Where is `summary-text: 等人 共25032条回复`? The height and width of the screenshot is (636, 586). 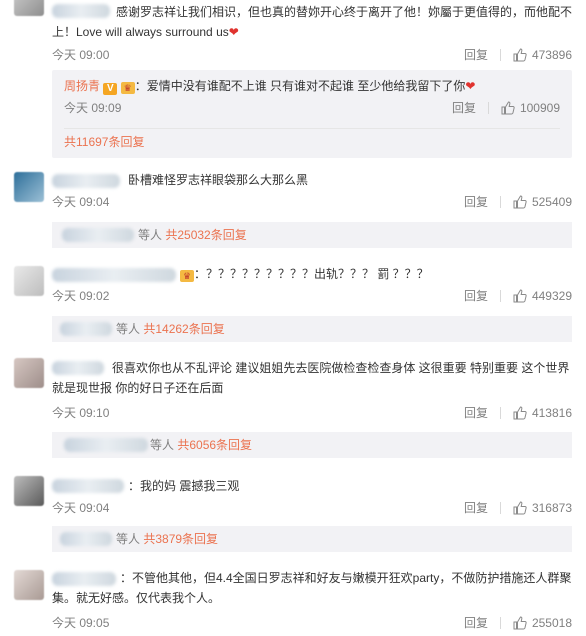 summary-text: 等人 共25032条回复 is located at coordinates (192, 235).